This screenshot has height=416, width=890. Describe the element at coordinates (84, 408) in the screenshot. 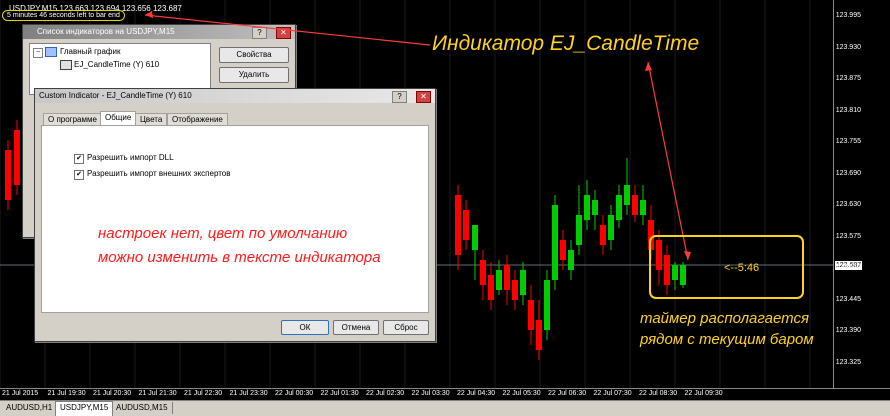

I see `tab-usdjpy-m15: USDJPY,M15` at that location.